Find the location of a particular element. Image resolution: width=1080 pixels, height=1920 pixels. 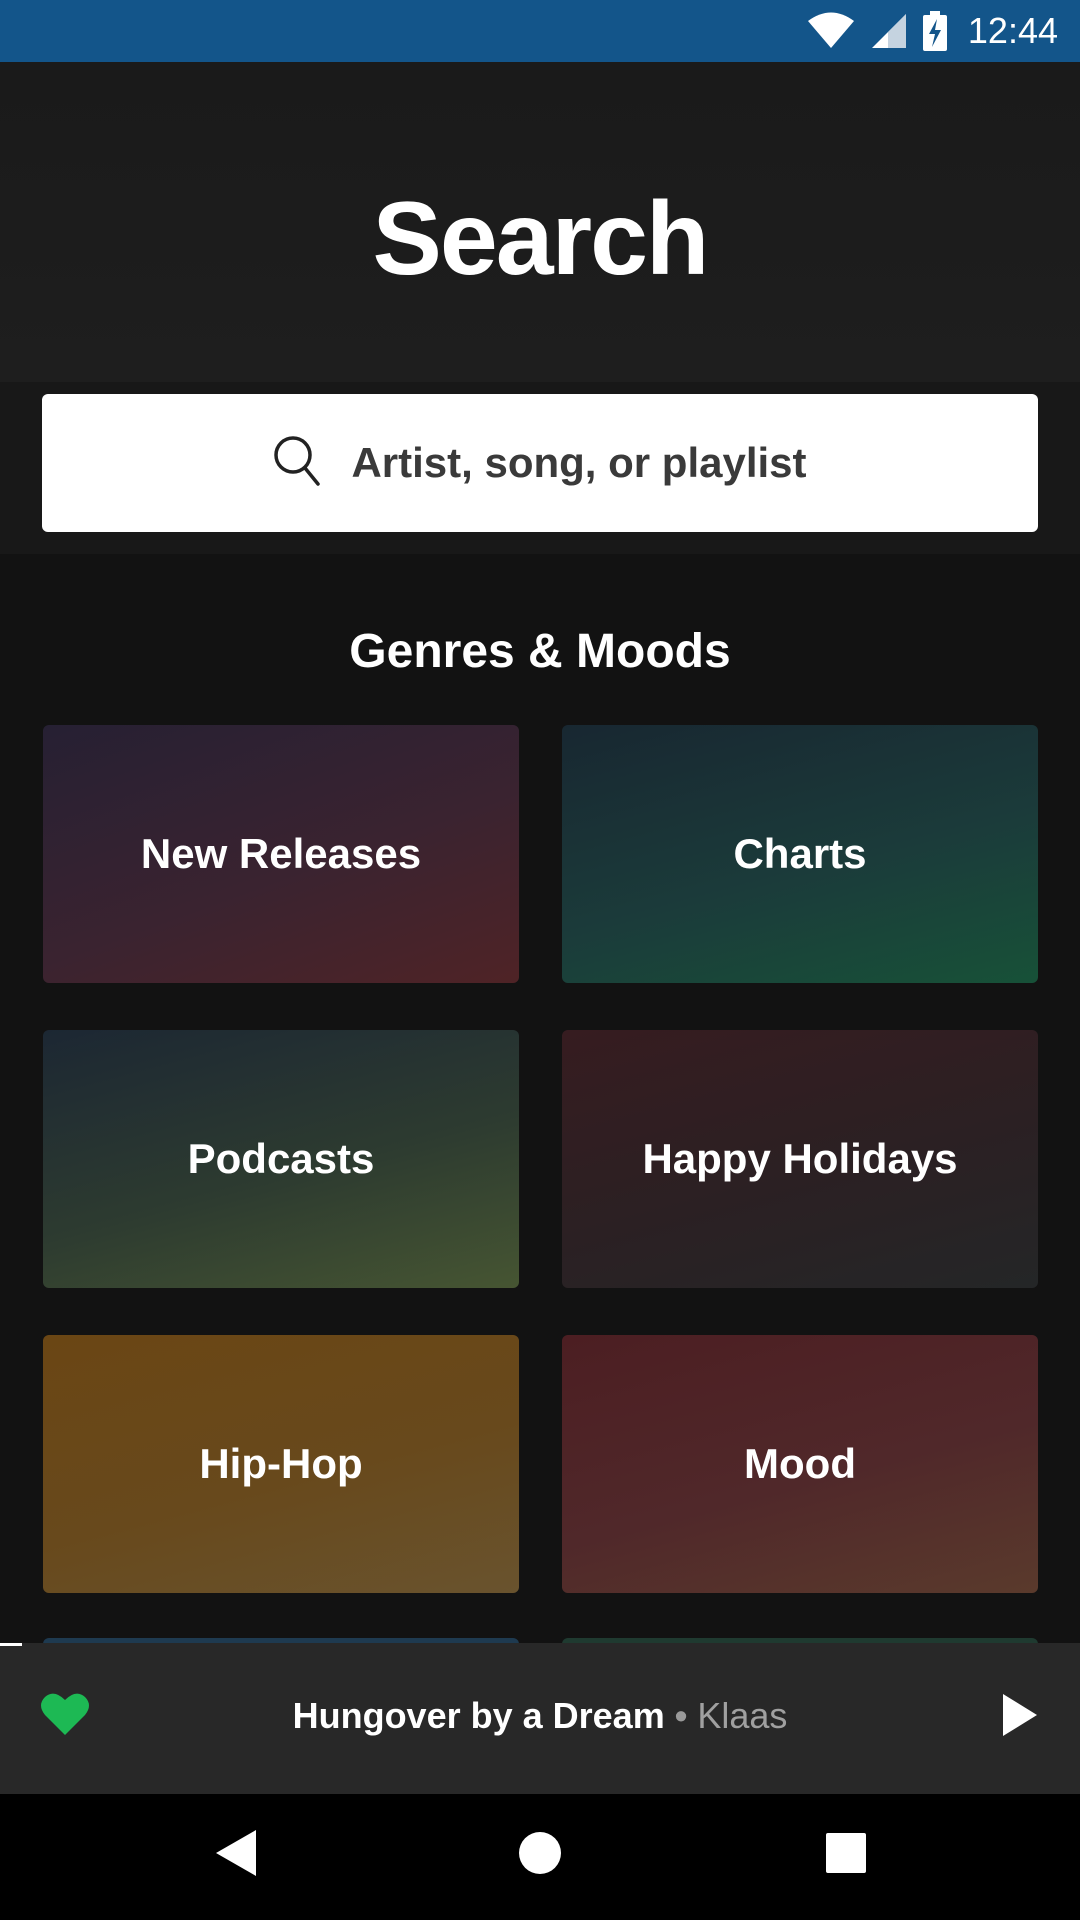

tile-new-releases: New Releases is located at coordinates (281, 854).